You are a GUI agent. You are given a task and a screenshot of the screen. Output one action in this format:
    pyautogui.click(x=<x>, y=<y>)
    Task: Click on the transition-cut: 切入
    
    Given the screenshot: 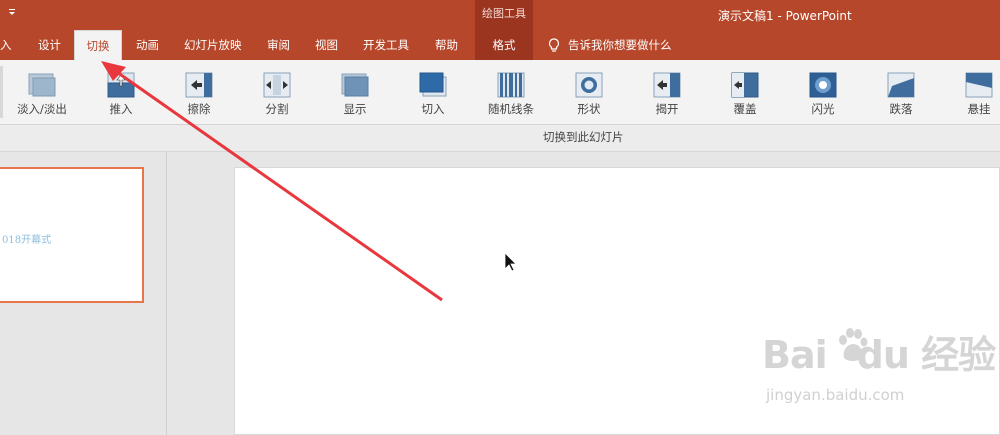 What is the action you would take?
    pyautogui.click(x=433, y=92)
    